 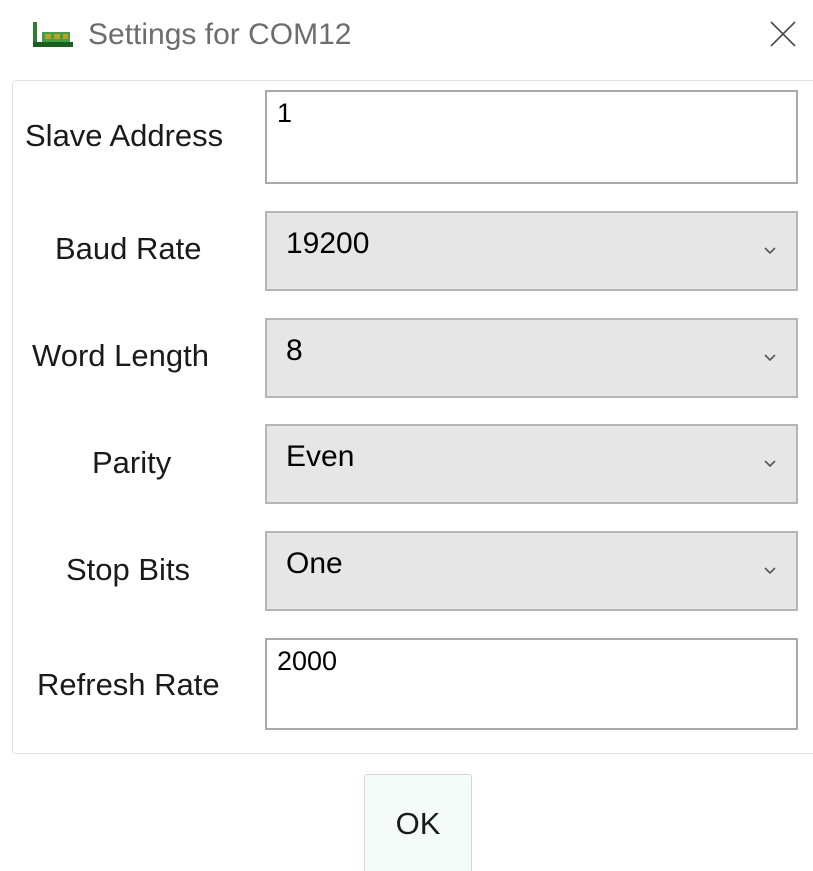 I want to click on ok-button-label: OK, so click(x=418, y=823).